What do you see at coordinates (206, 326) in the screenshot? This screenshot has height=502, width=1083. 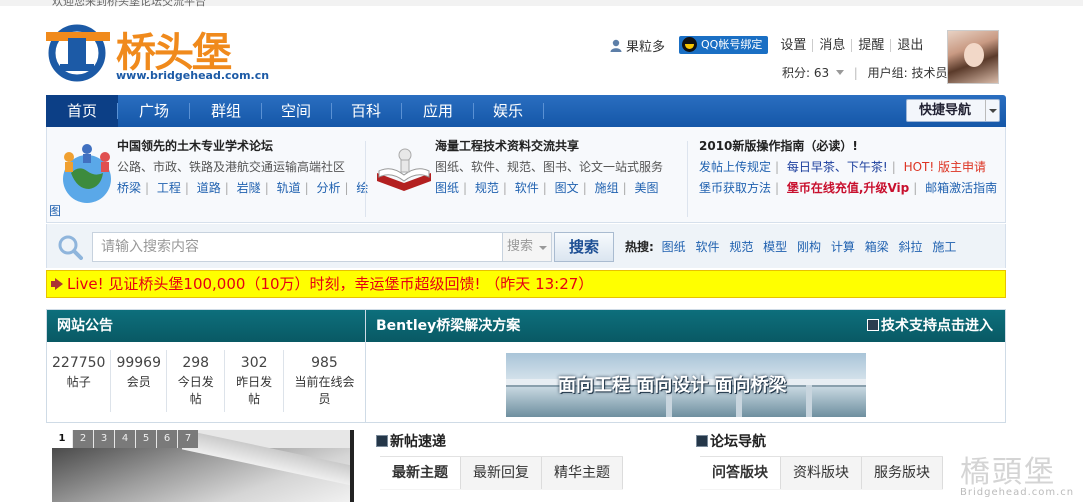 I see `site-notice-title: 网站公告` at bounding box center [206, 326].